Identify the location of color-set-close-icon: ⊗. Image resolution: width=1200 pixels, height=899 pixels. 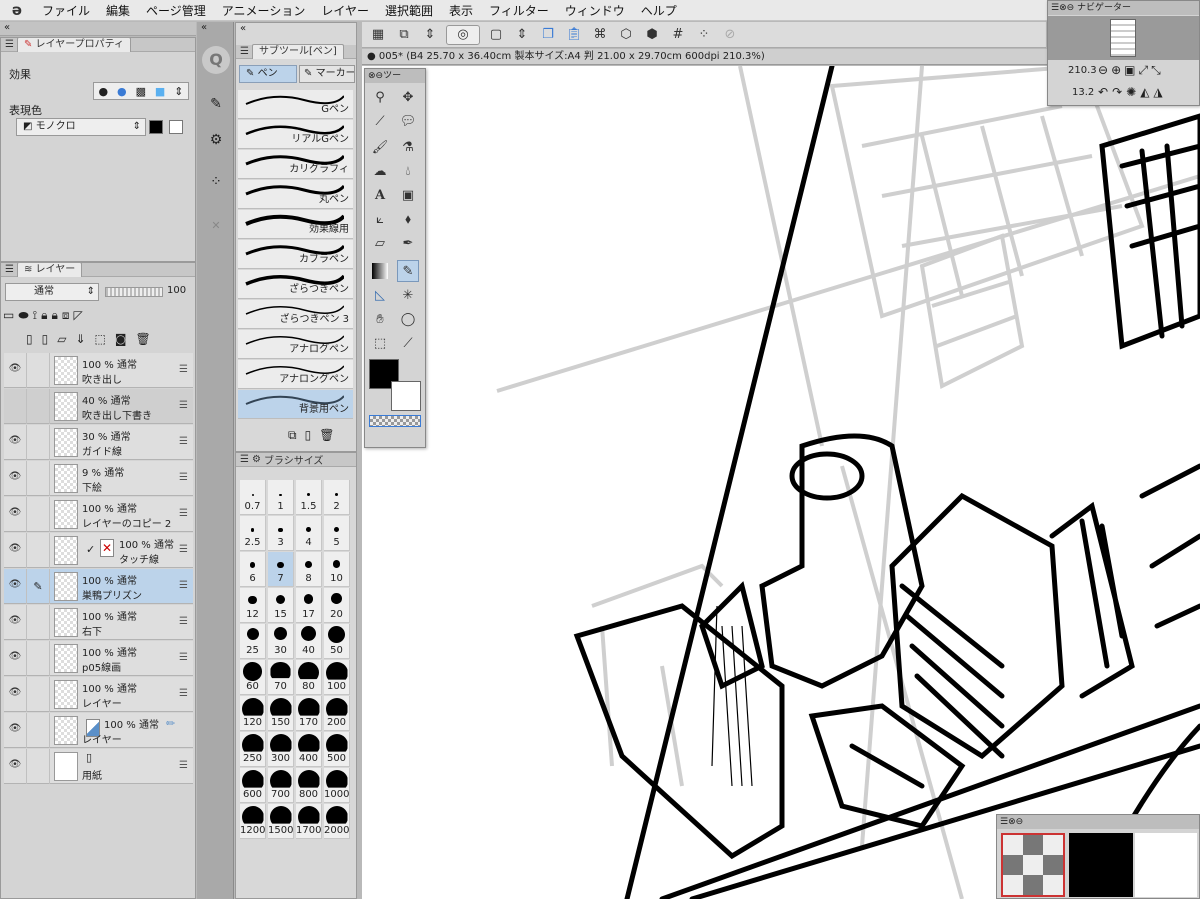
(1012, 822).